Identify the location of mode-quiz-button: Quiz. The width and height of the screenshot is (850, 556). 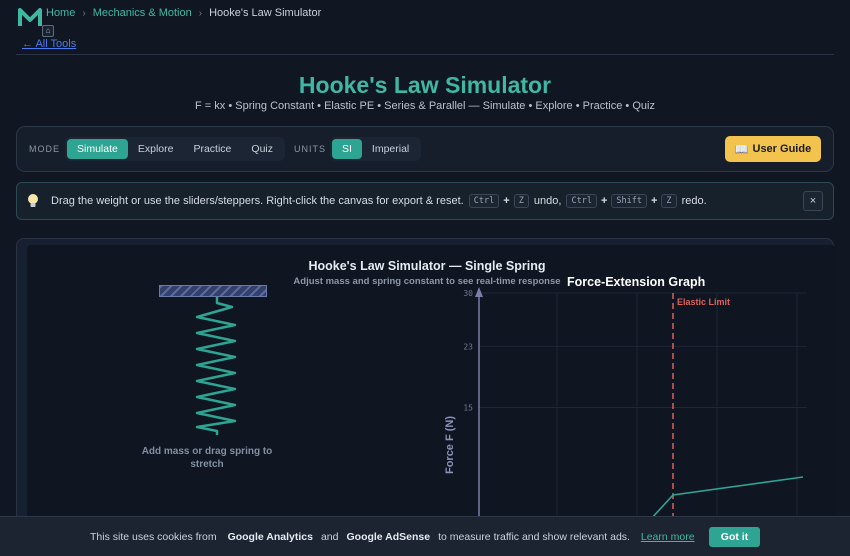
(262, 149).